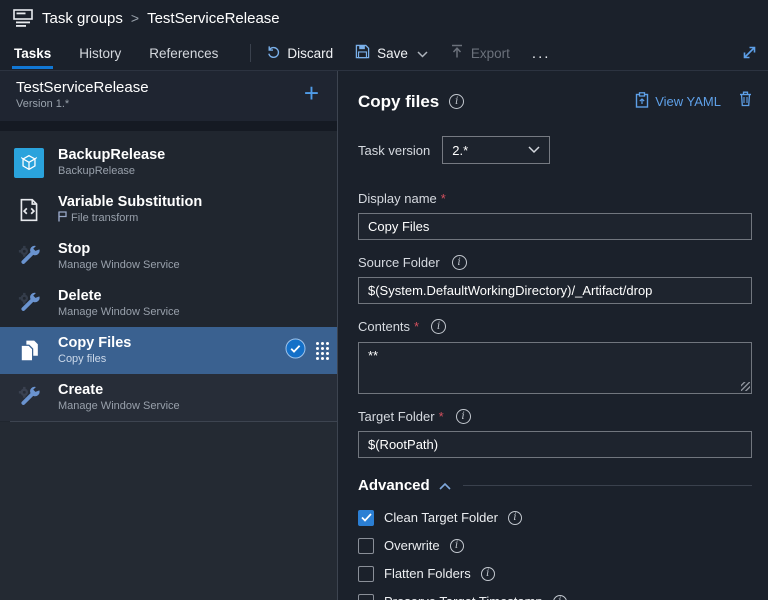 The image size is (768, 600). I want to click on export-label: Export, so click(490, 53).